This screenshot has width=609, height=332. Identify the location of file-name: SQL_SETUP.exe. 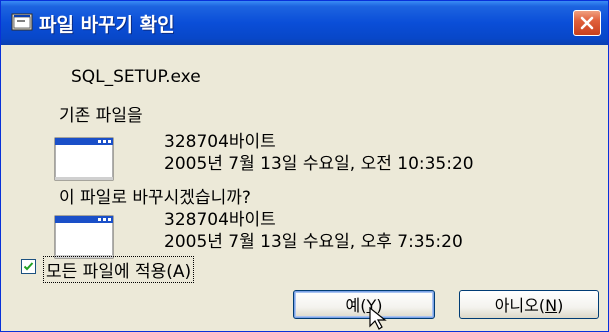
(136, 77).